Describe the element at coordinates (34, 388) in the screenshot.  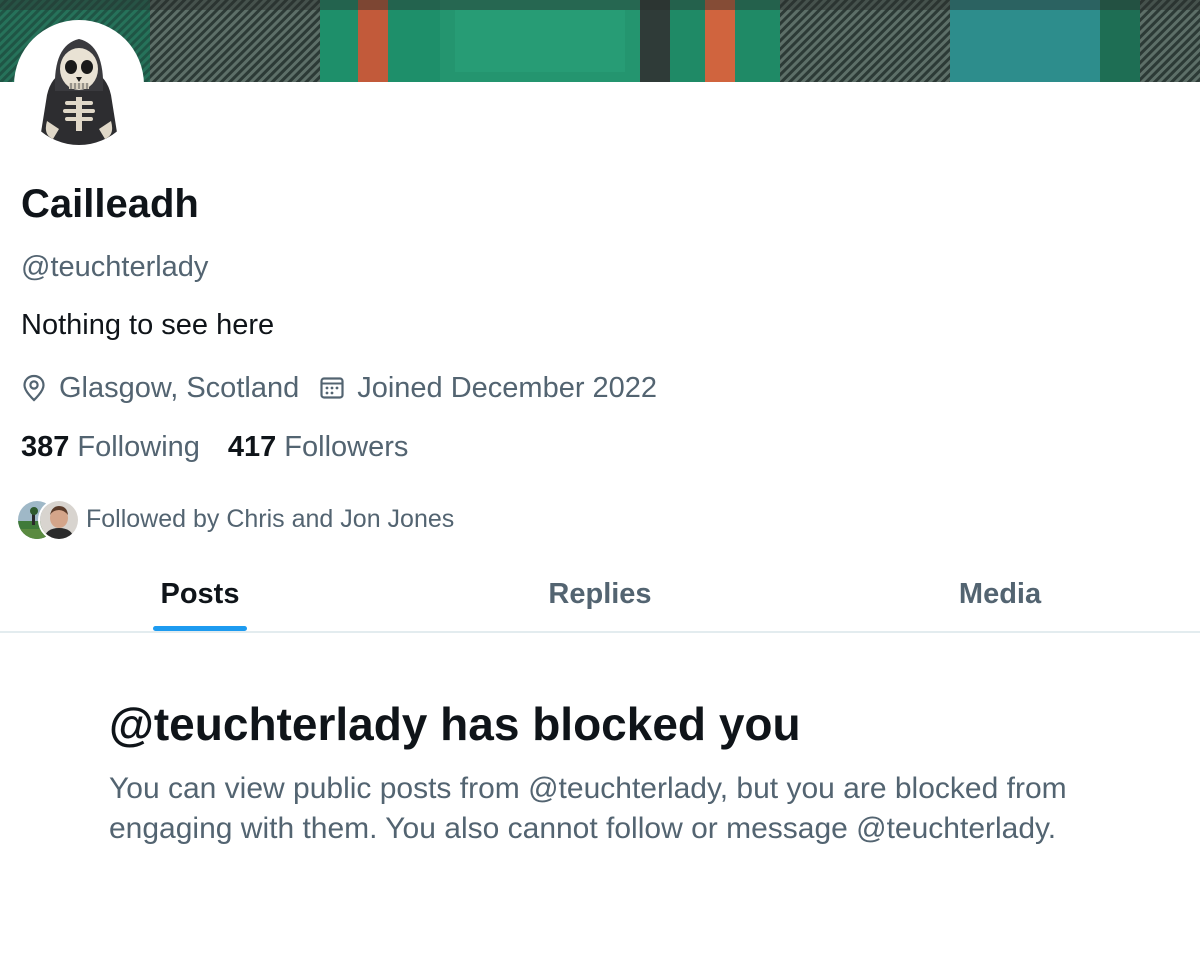
I see `map-pin-icon` at that location.